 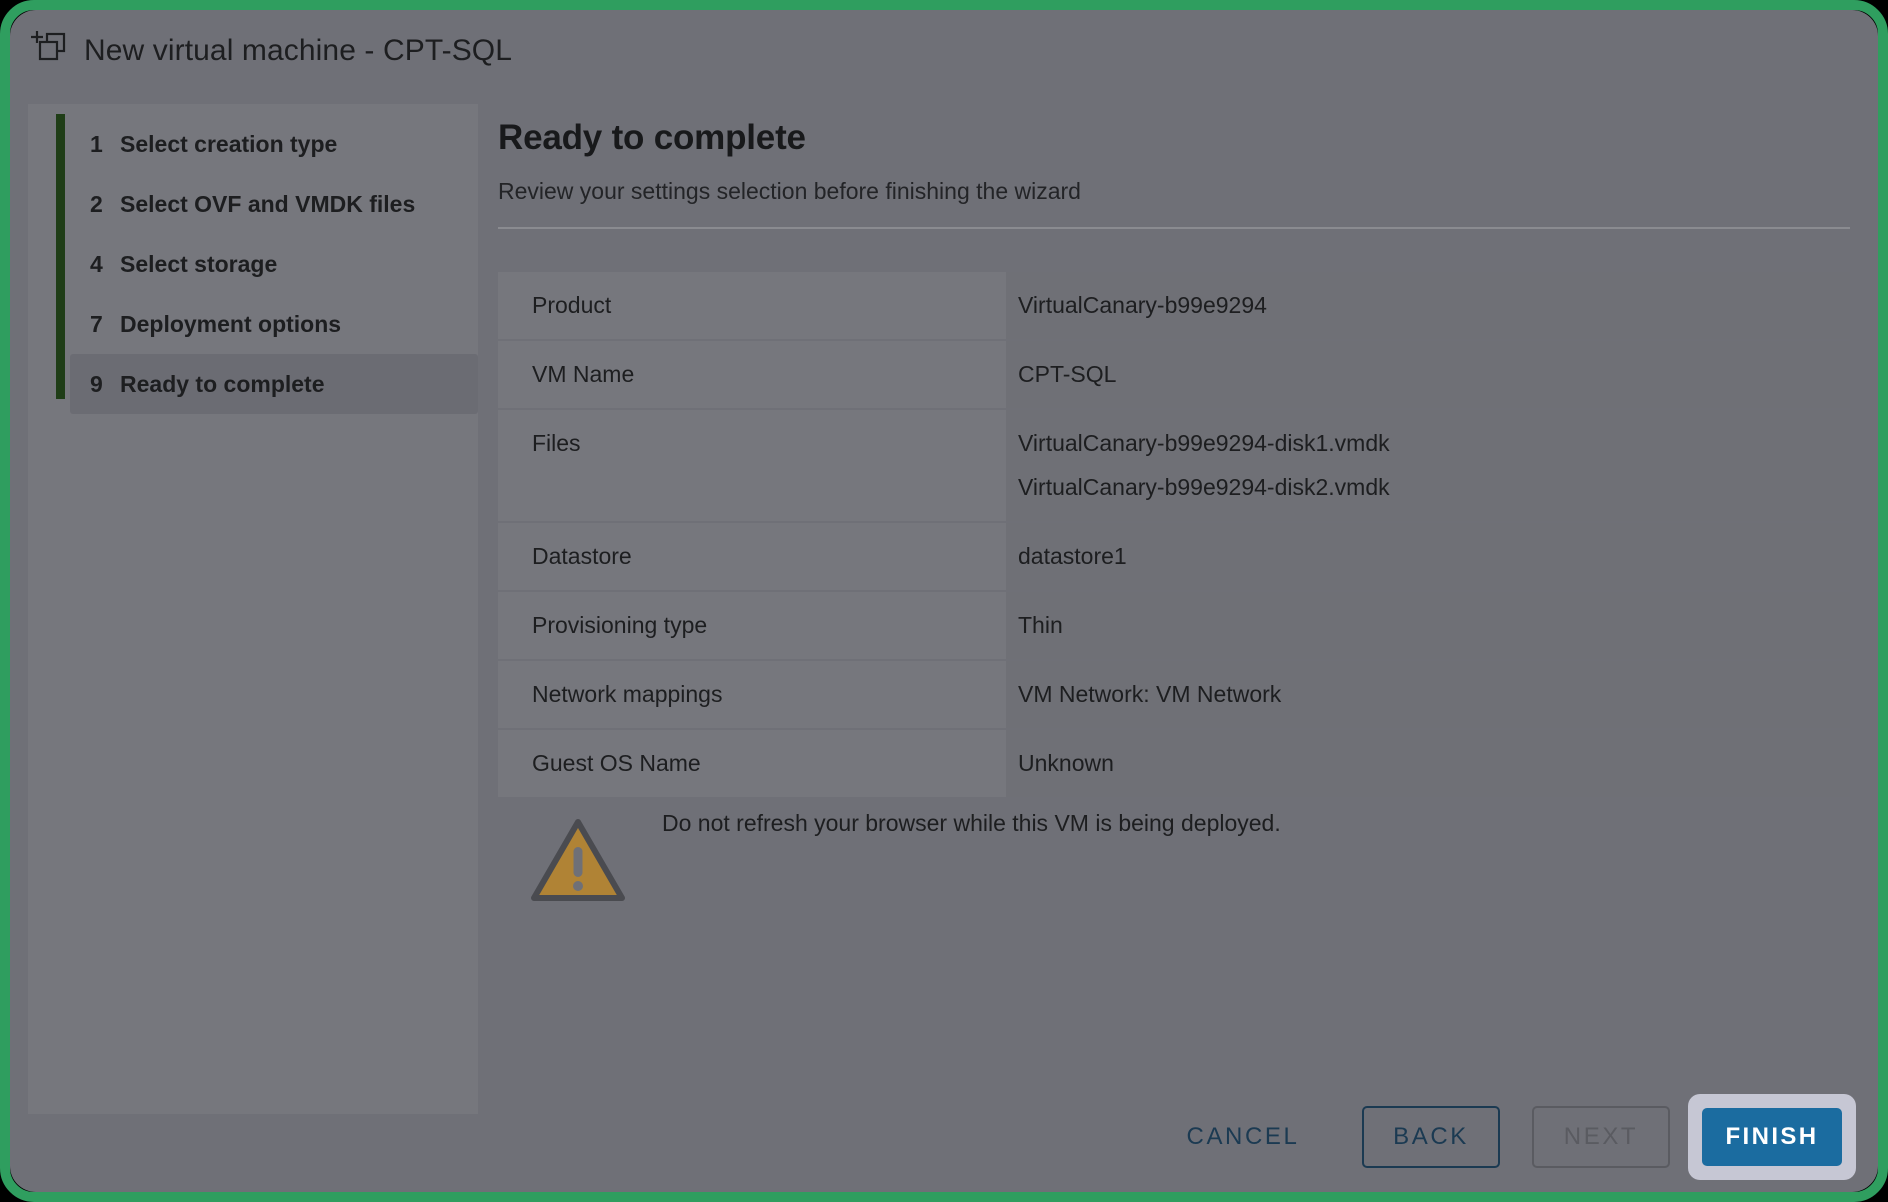 I want to click on table-row: Product VirtualCanary-b99e9294, so click(x=1174, y=305).